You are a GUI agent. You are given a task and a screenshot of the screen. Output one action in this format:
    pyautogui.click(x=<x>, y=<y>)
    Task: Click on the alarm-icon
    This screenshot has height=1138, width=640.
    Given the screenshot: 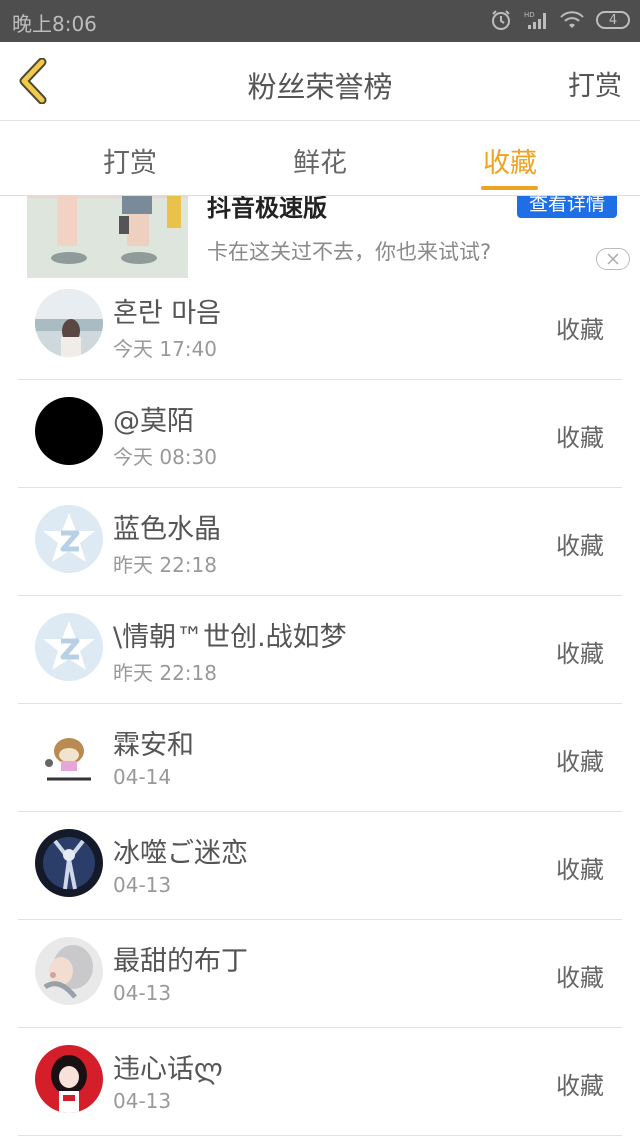 What is the action you would take?
    pyautogui.click(x=501, y=20)
    